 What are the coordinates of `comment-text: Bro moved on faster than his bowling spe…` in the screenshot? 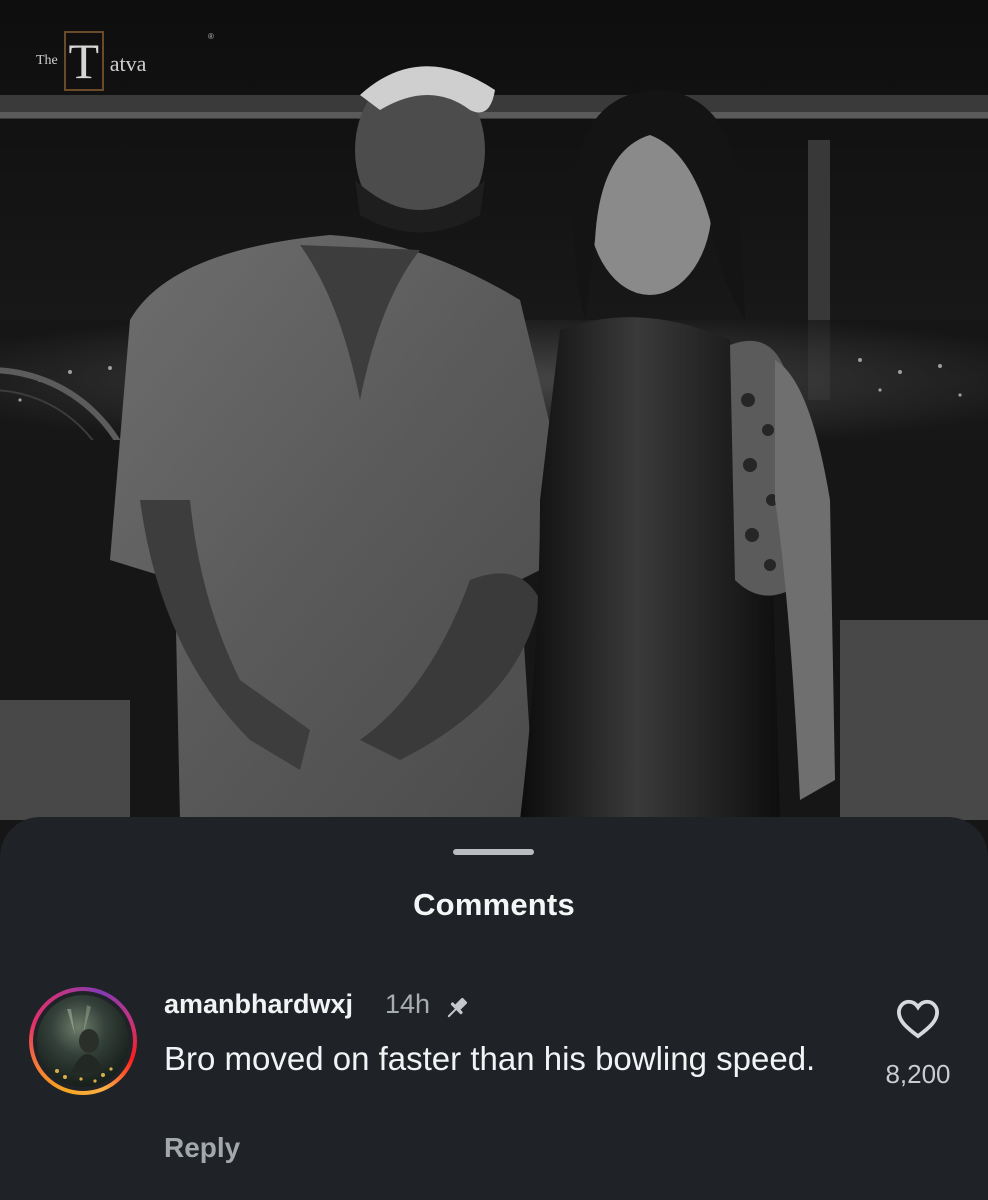 It's located at (490, 1058).